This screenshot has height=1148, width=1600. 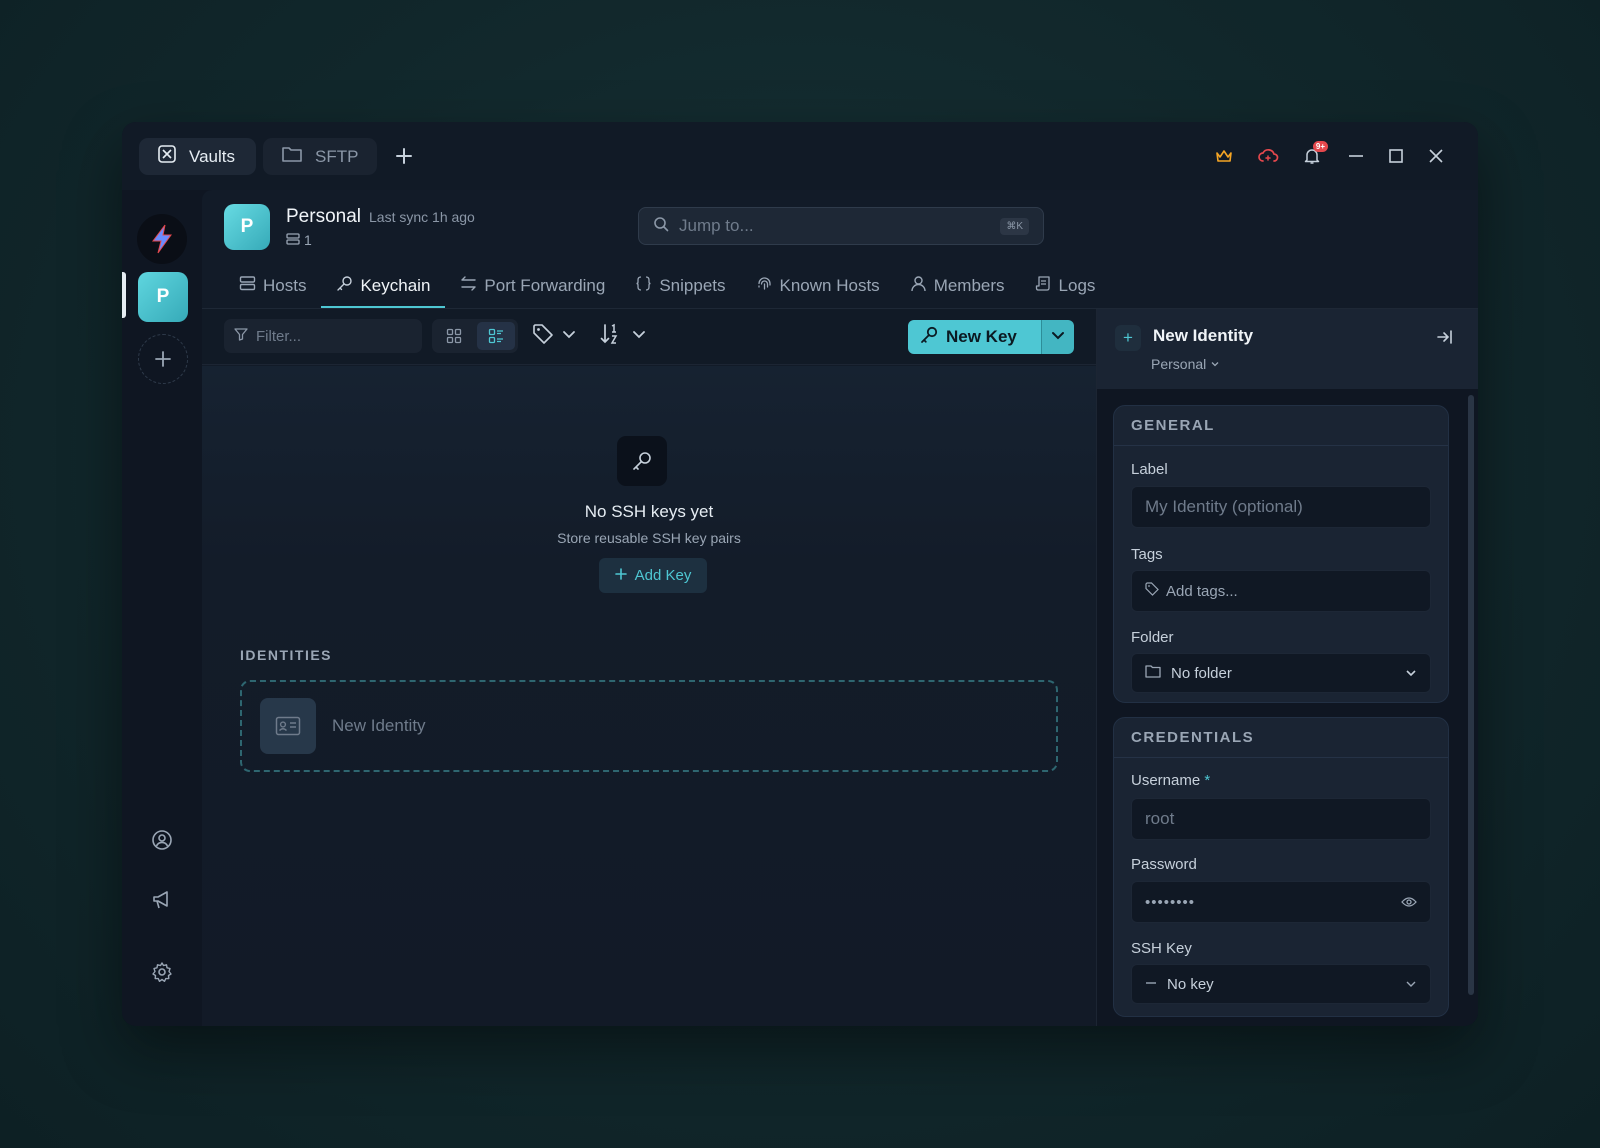 What do you see at coordinates (1203, 335) in the screenshot?
I see `panel-title: New Identity` at bounding box center [1203, 335].